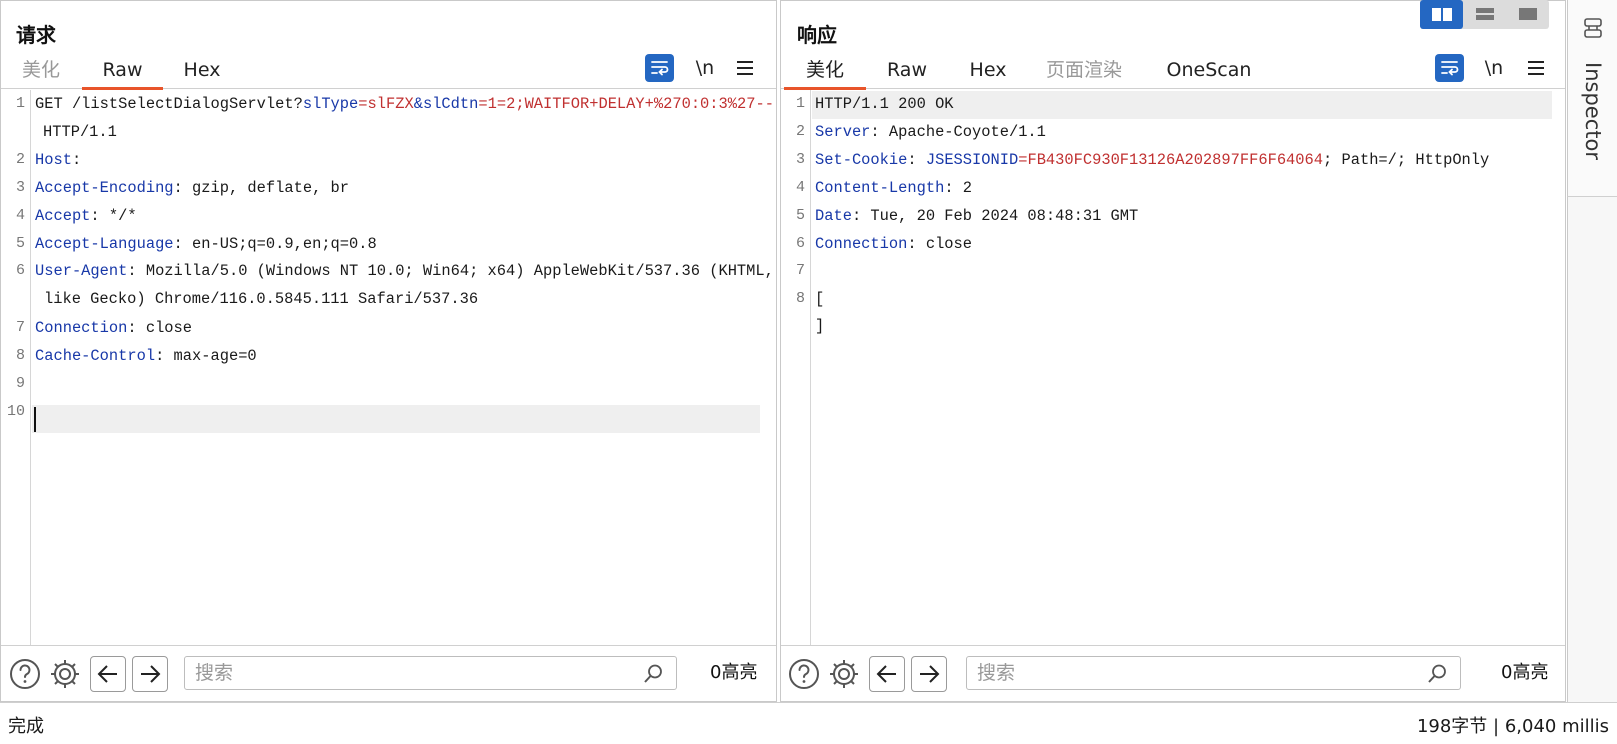 The width and height of the screenshot is (1617, 744). I want to click on inspector-tab: Inspector, so click(1592, 98).